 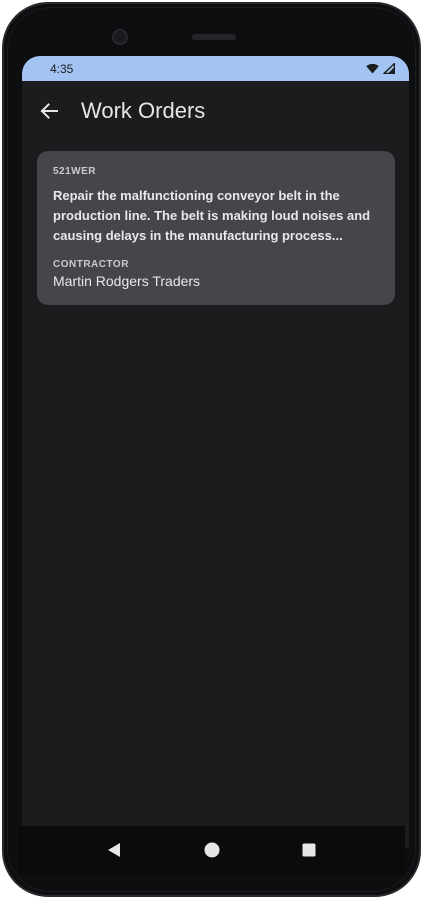 I want to click on arrow-left-icon, so click(x=49, y=111).